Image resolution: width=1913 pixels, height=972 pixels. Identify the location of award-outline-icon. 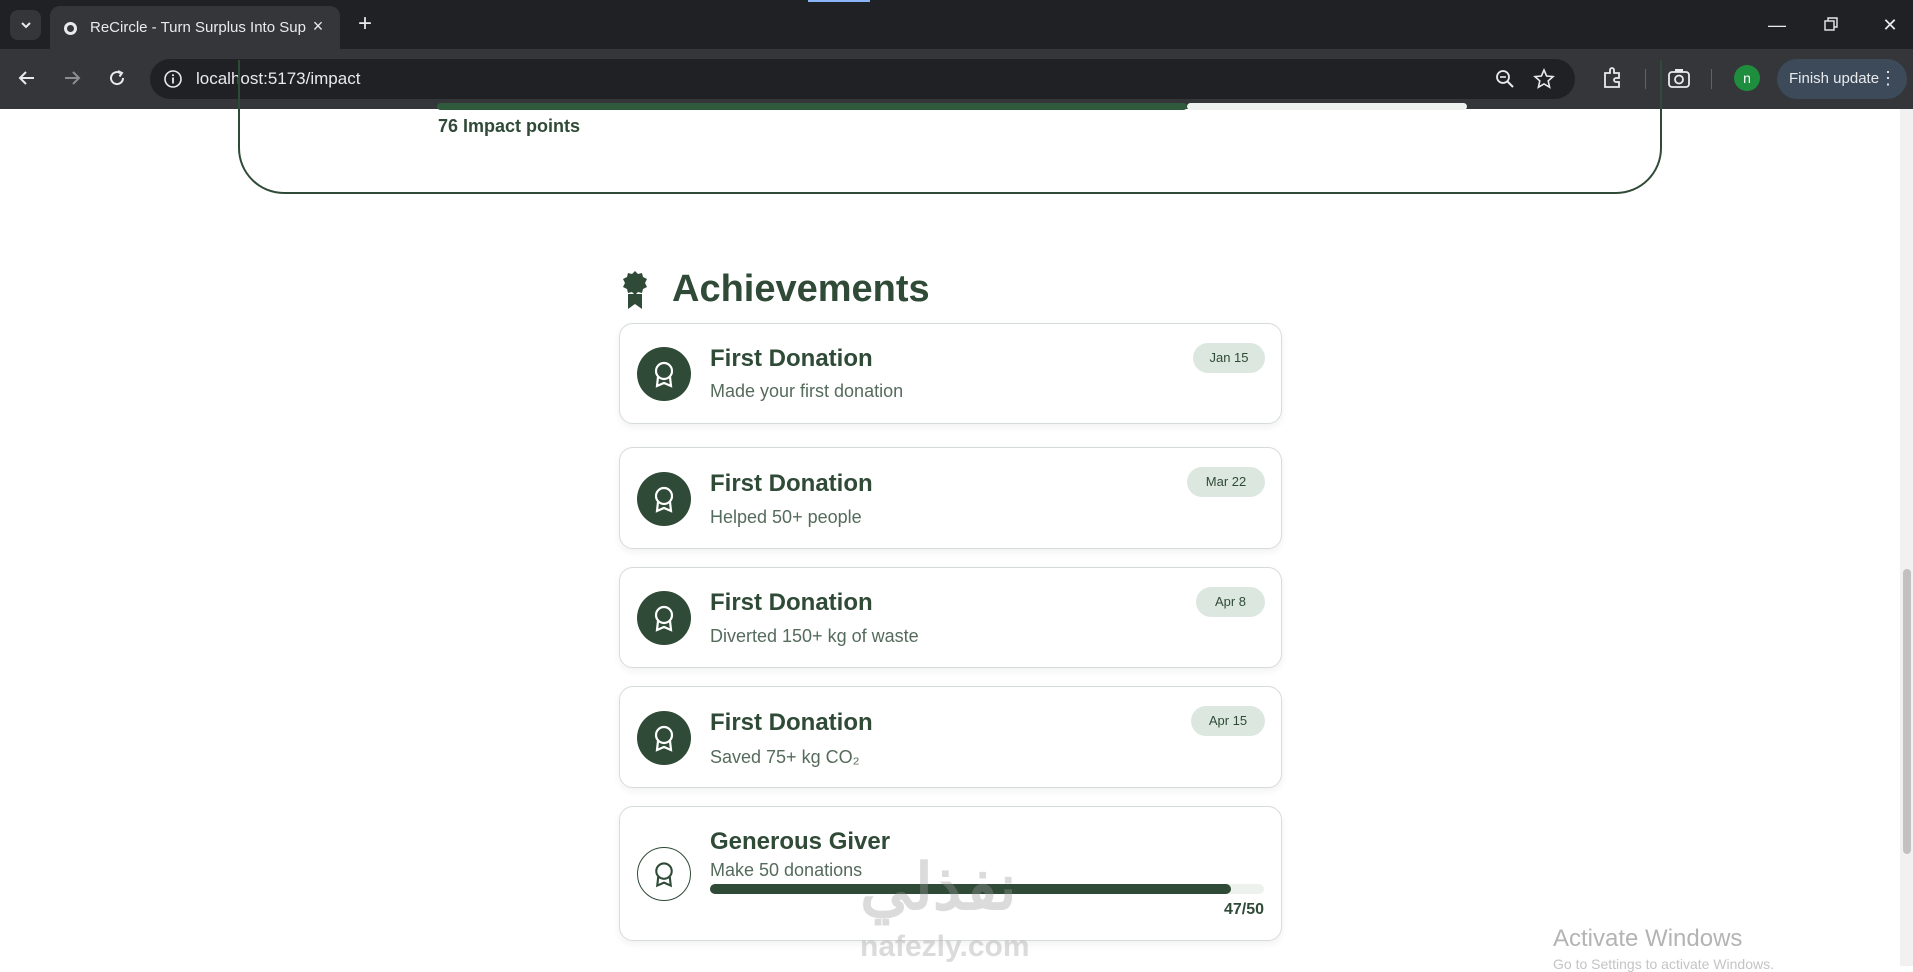
(664, 874).